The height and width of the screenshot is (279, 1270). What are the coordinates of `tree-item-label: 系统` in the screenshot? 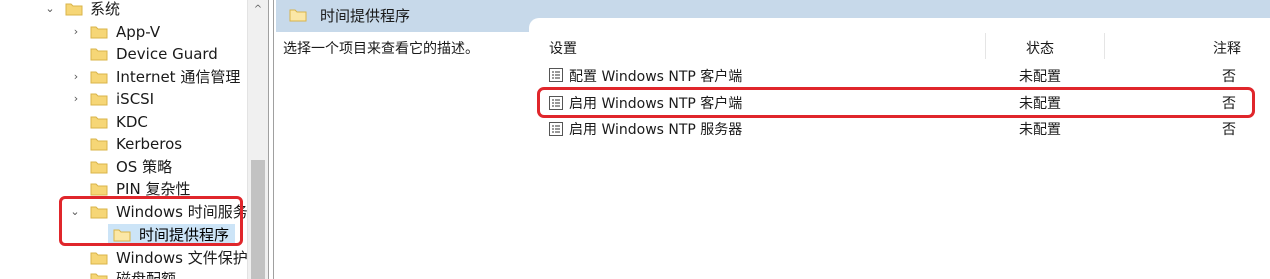 It's located at (105, 9).